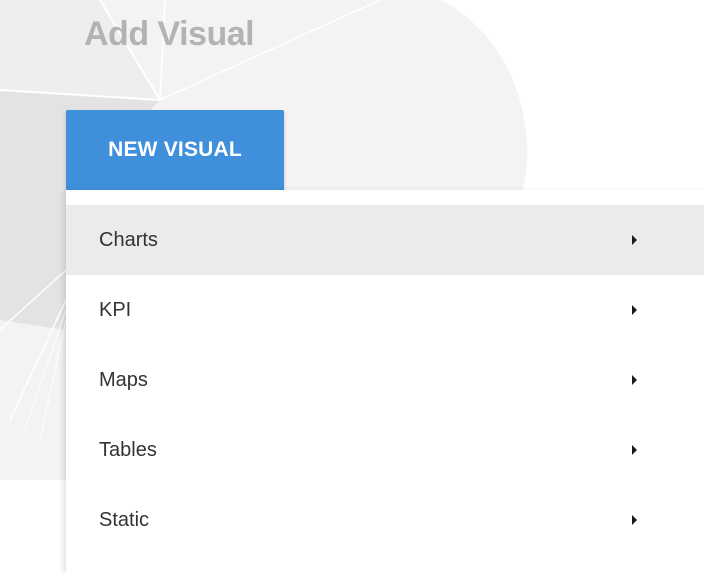  I want to click on menu-item-label: Maps, so click(123, 379).